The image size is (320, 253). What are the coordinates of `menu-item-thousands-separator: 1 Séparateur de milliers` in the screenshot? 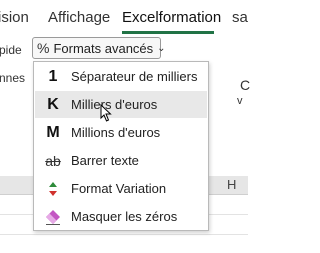 It's located at (121, 76).